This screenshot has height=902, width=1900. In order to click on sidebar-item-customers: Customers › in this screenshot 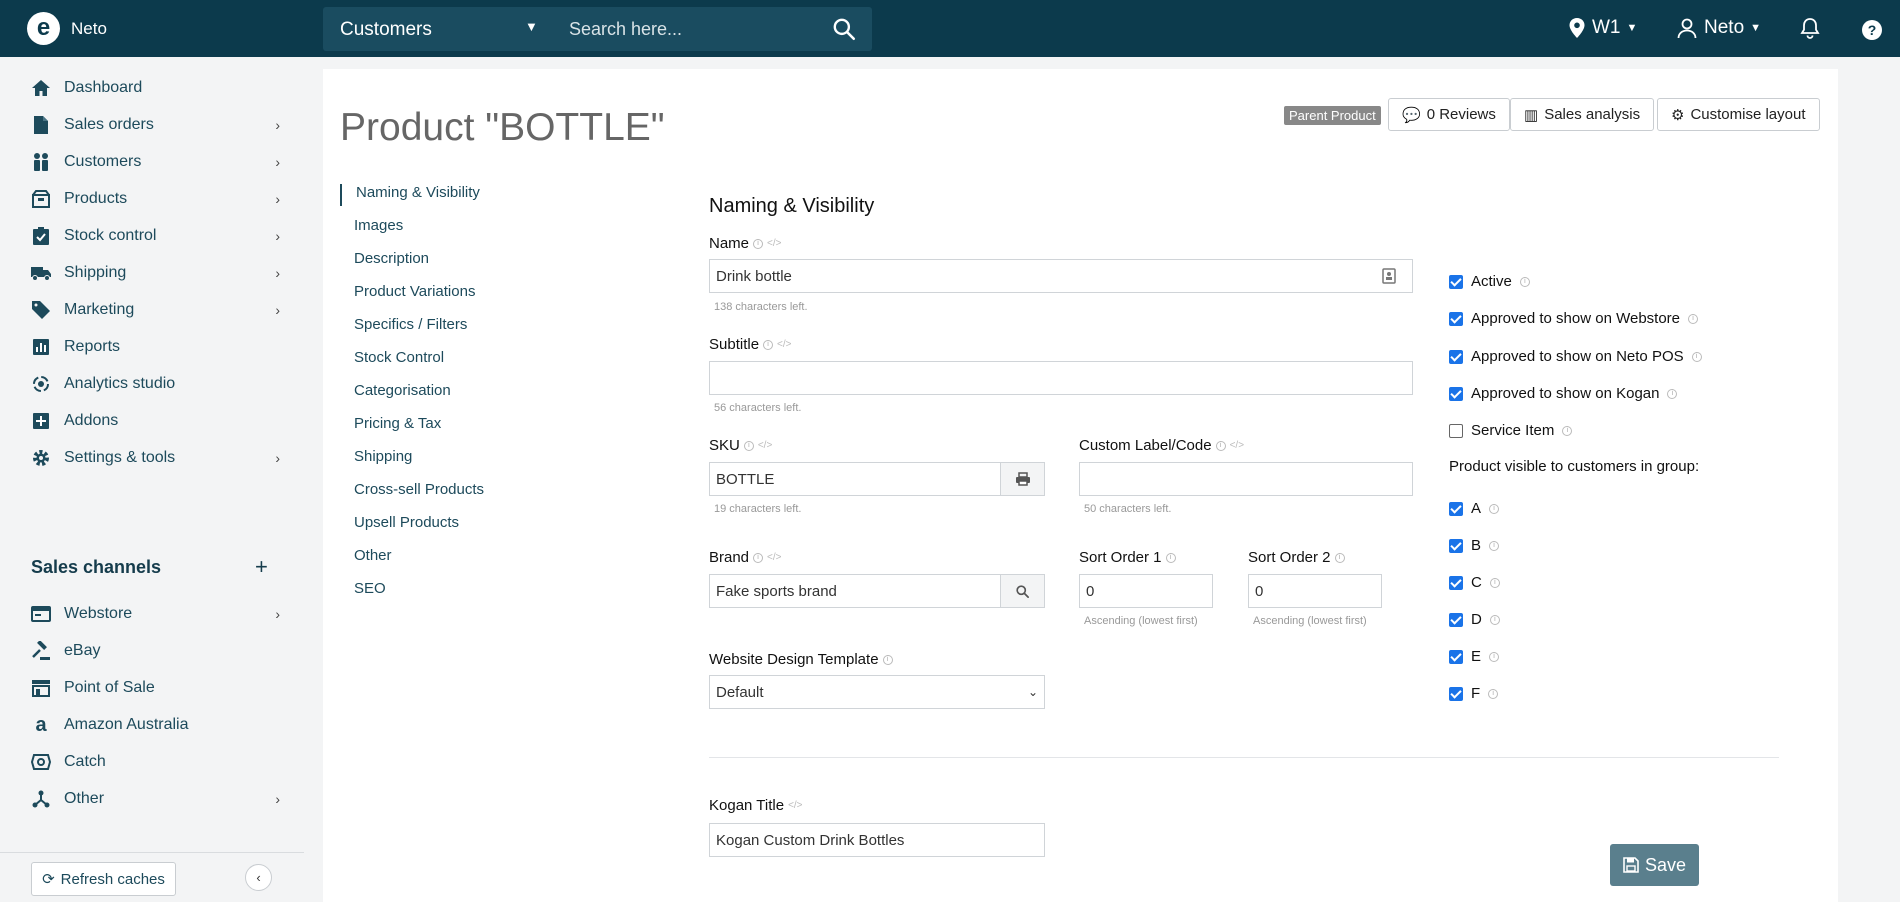, I will do `click(155, 162)`.